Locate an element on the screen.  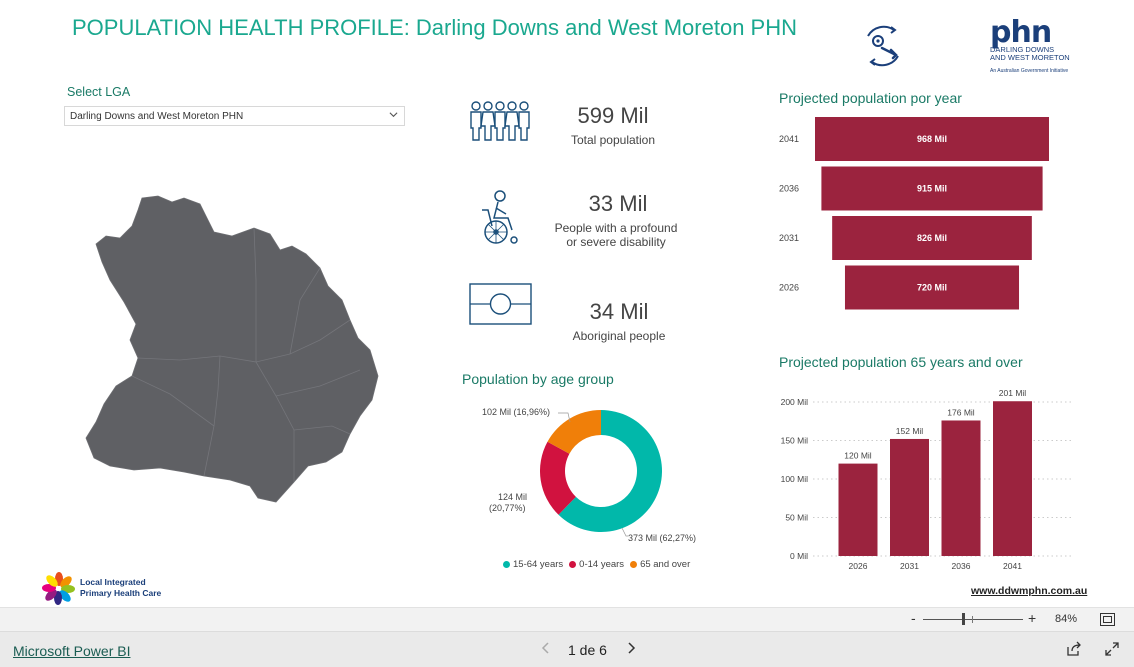
fit-to-page-icon is located at coordinates (1107, 619).